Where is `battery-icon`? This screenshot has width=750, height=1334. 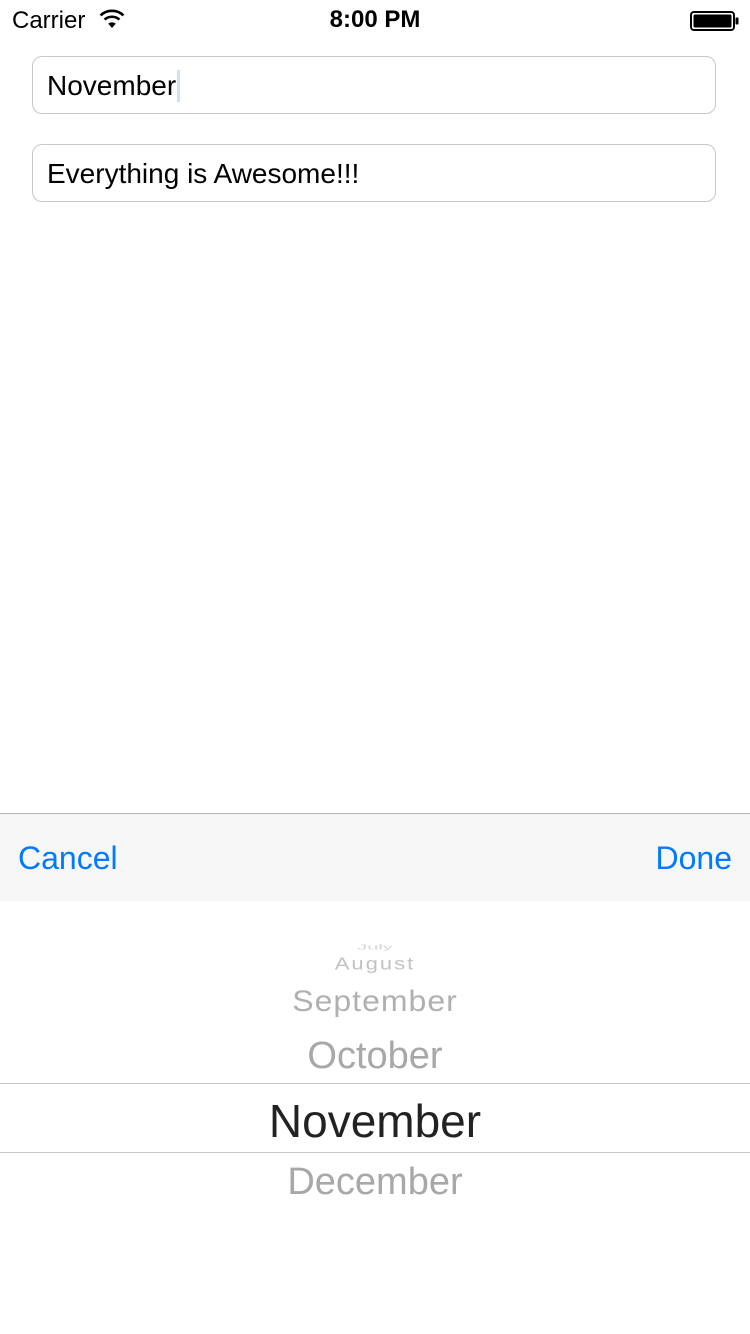 battery-icon is located at coordinates (714, 21).